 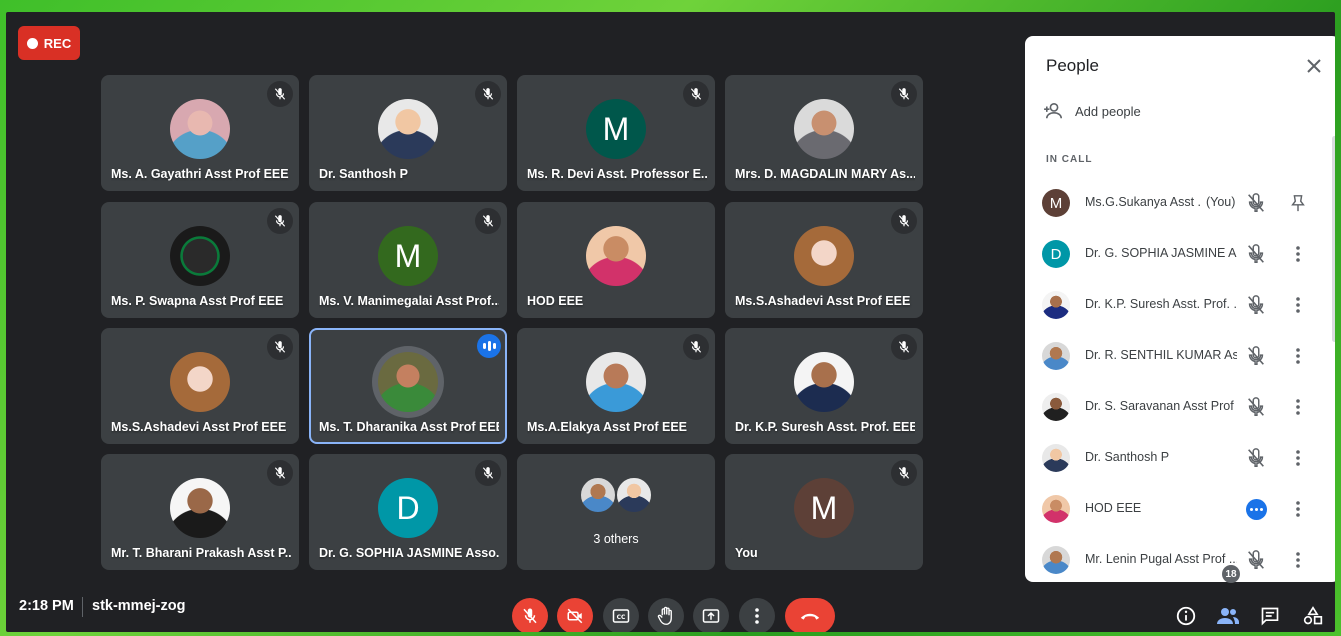 I want to click on chat-button, so click(x=1270, y=616).